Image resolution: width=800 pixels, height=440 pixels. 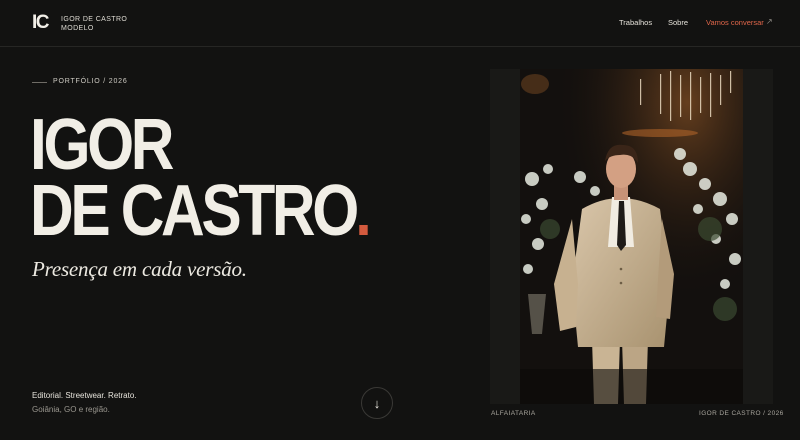 I want to click on hero-title: IGOR DE CASTRO, so click(x=199, y=176).